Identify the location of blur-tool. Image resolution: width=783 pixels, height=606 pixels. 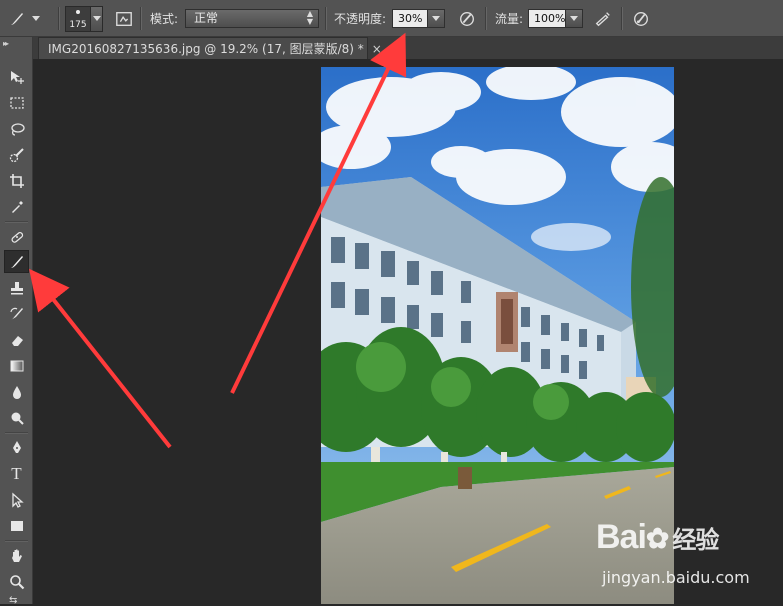
(16, 391).